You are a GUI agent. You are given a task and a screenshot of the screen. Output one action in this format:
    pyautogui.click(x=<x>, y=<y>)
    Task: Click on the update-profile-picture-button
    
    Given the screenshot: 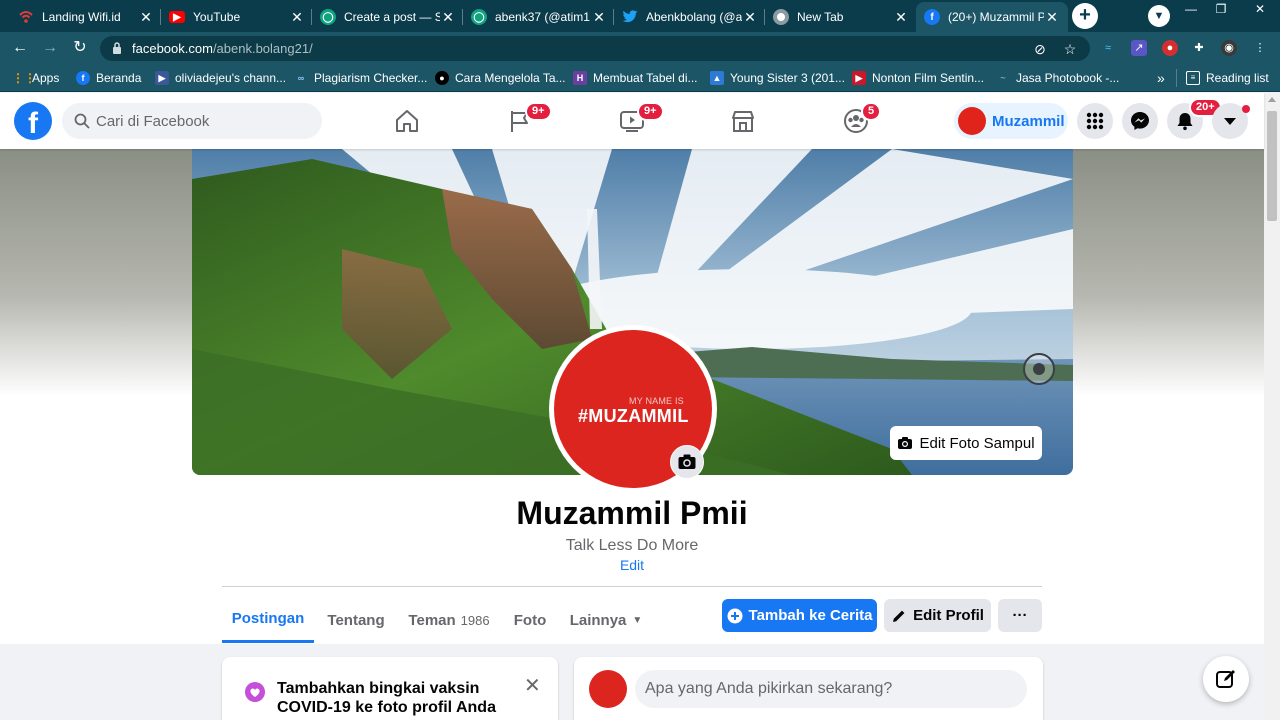 What is the action you would take?
    pyautogui.click(x=687, y=462)
    